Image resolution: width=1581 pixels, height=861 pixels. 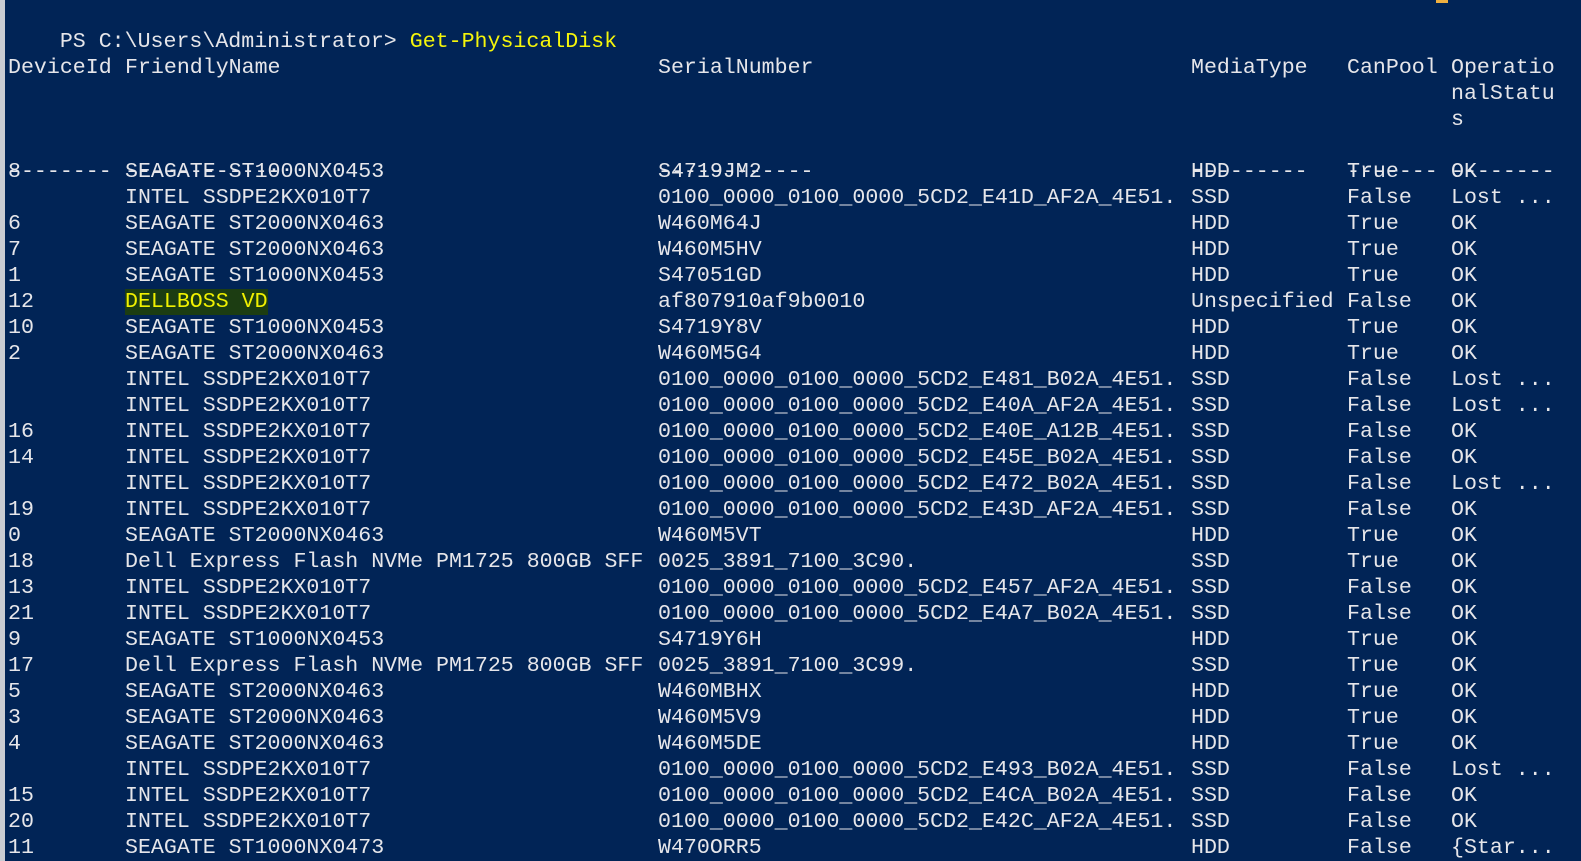 What do you see at coordinates (21, 848) in the screenshot?
I see `cell-id: 11` at bounding box center [21, 848].